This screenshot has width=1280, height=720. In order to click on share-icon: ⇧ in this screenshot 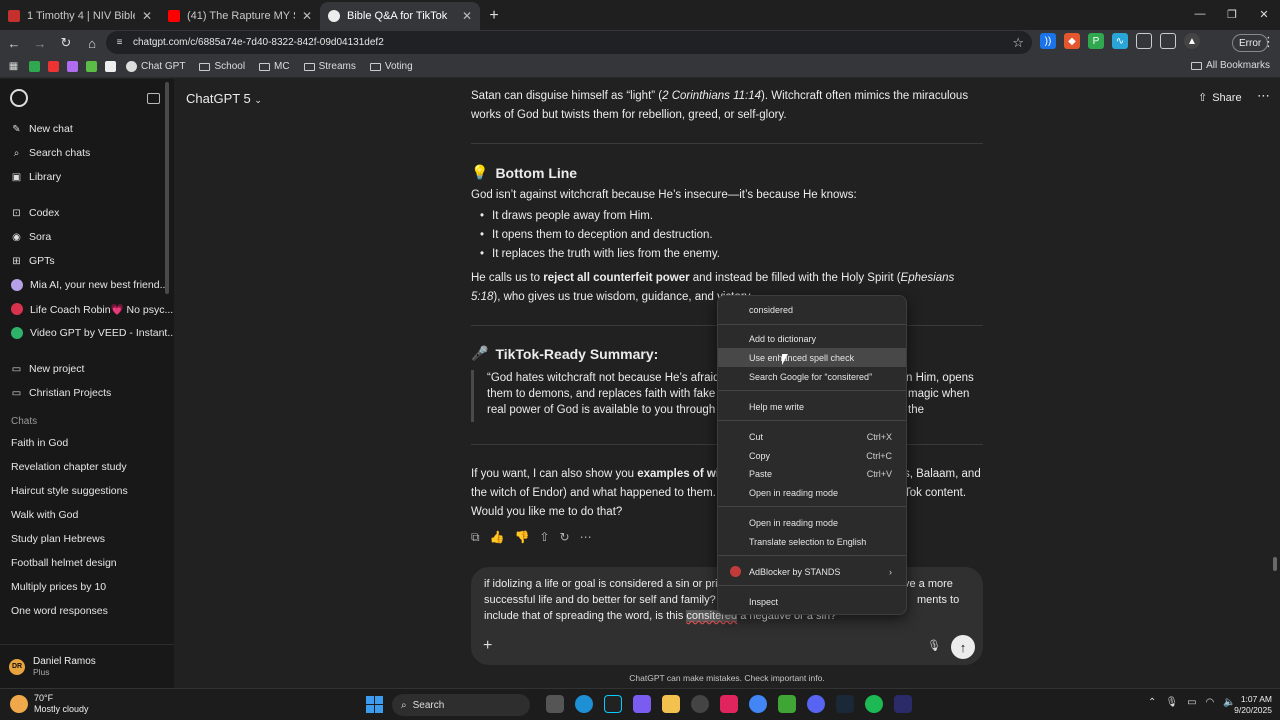, I will do `click(544, 537)`.